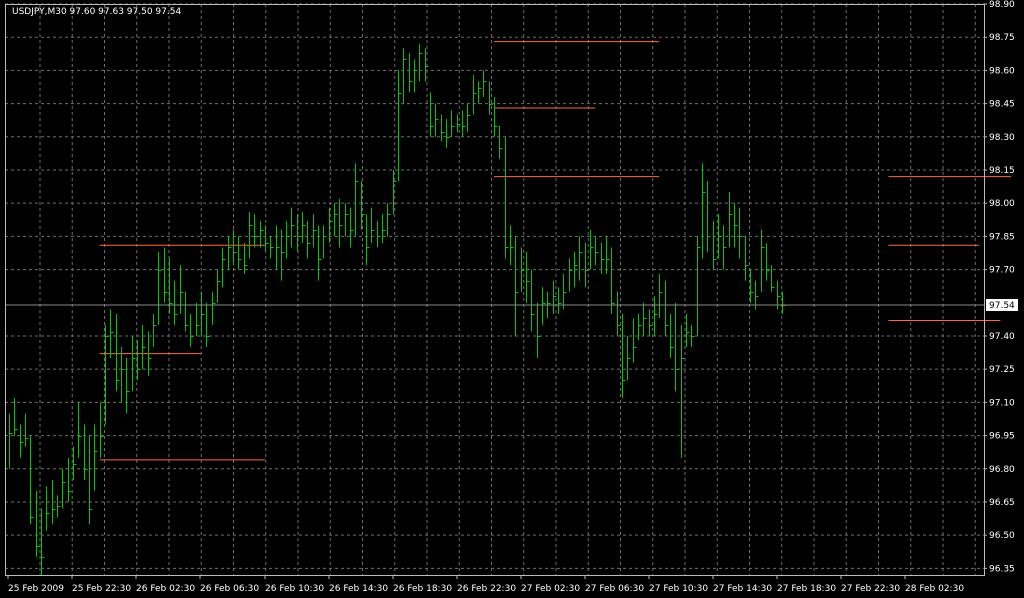 This screenshot has width=1024, height=598. I want to click on current-price-tag-label: 97.54, so click(1002, 306).